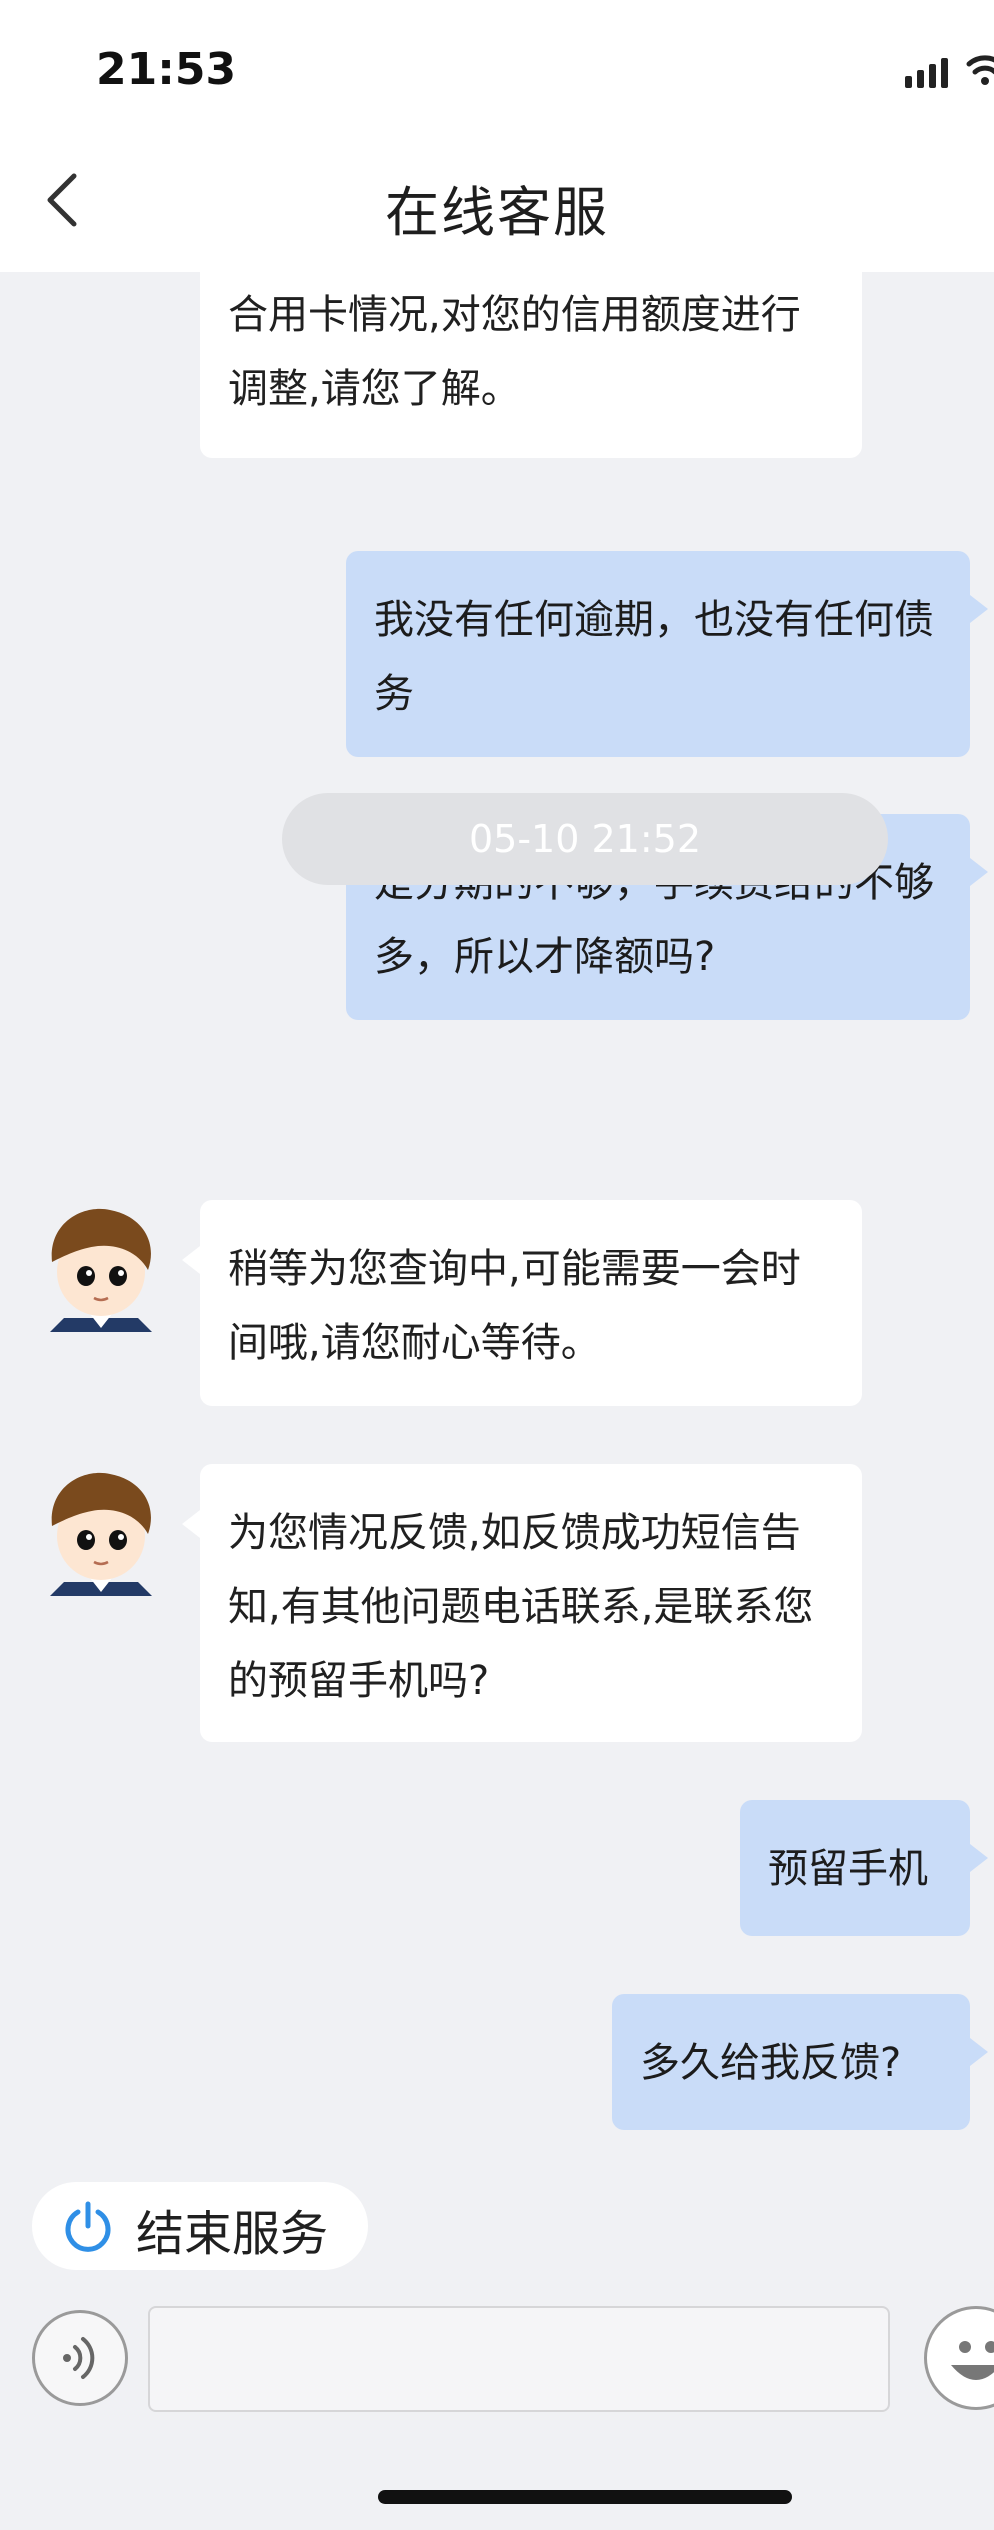 Image resolution: width=994 pixels, height=2530 pixels. Describe the element at coordinates (521, 1607) in the screenshot. I see `message-text: 为您情况反馈,如反馈成功短信告知,有其他问题电话联系,是联系您的预留手机吗?` at that location.